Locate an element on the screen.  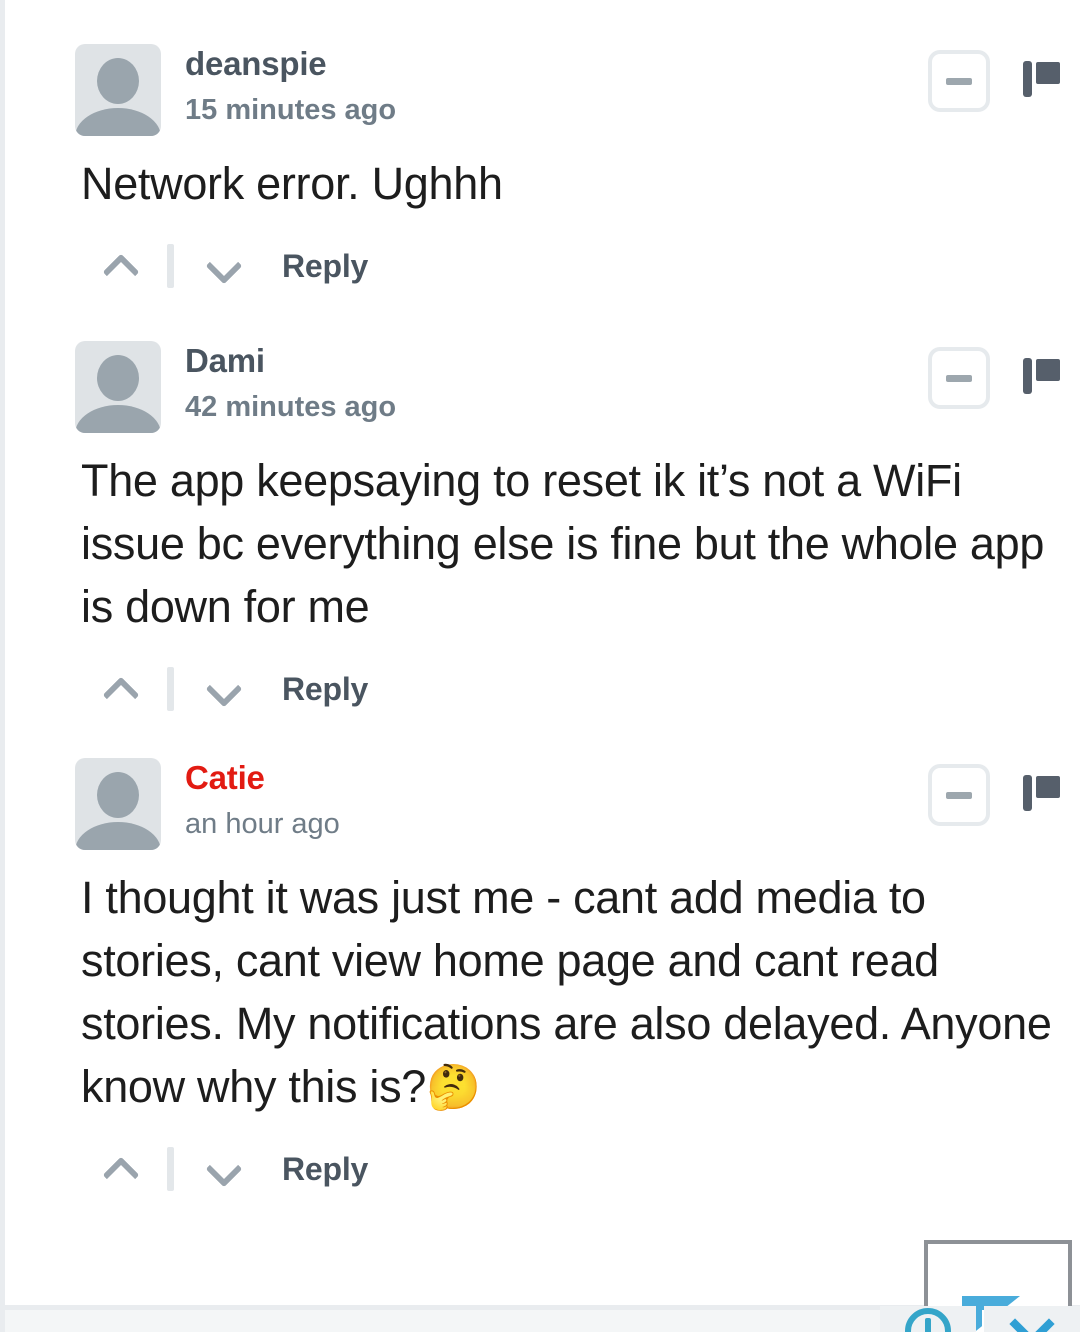
comment-body: Network error. Ughhh is located at coordinates (292, 183).